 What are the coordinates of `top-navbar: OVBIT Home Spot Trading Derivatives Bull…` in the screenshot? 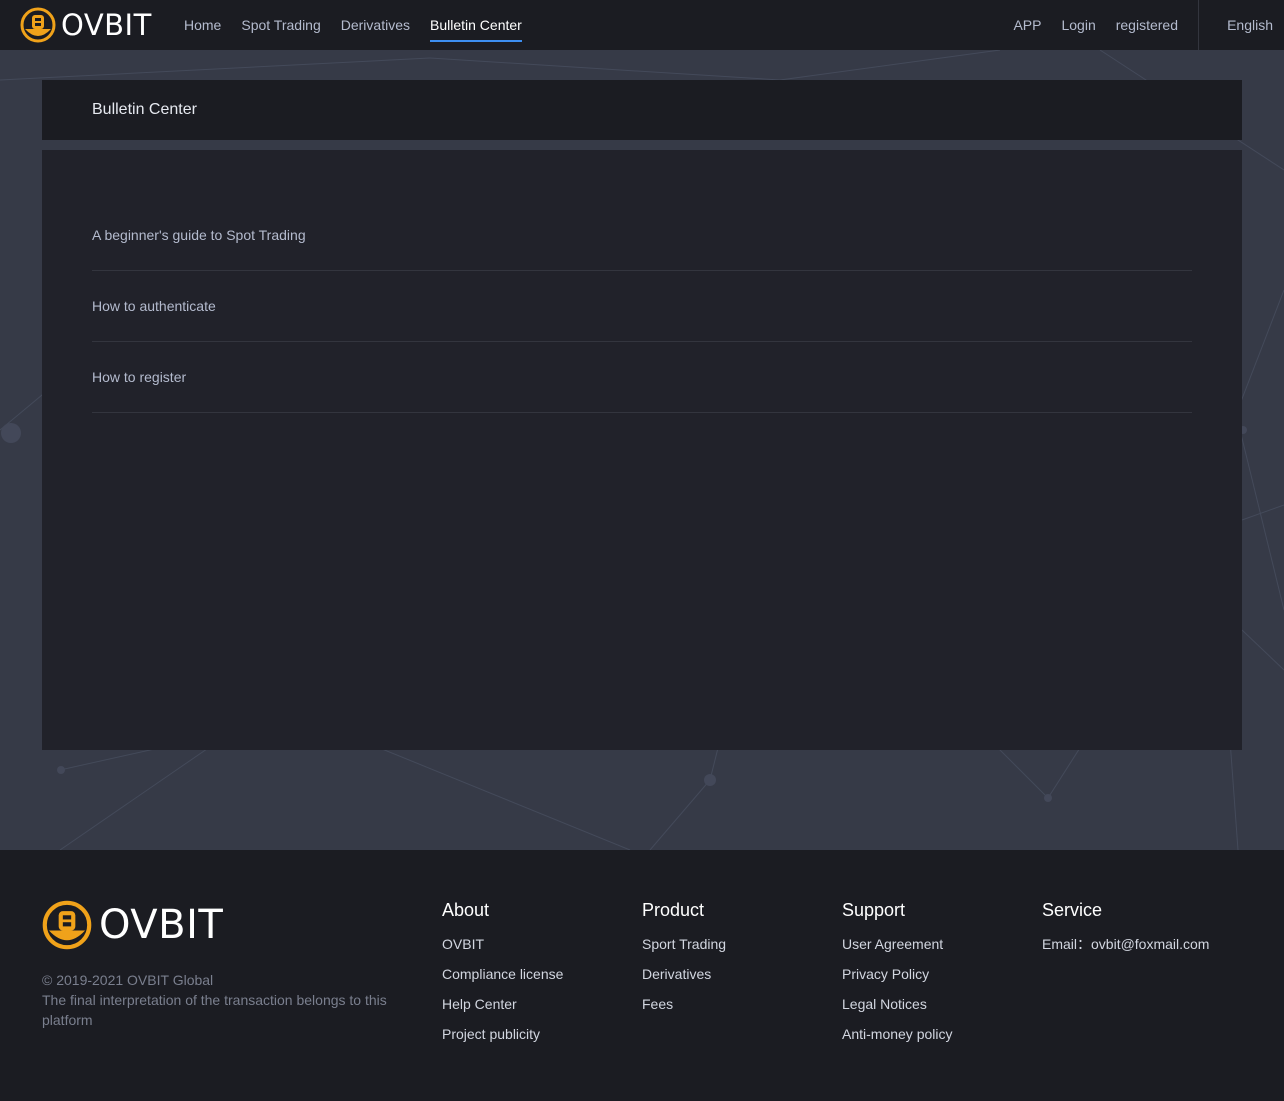 It's located at (642, 25).